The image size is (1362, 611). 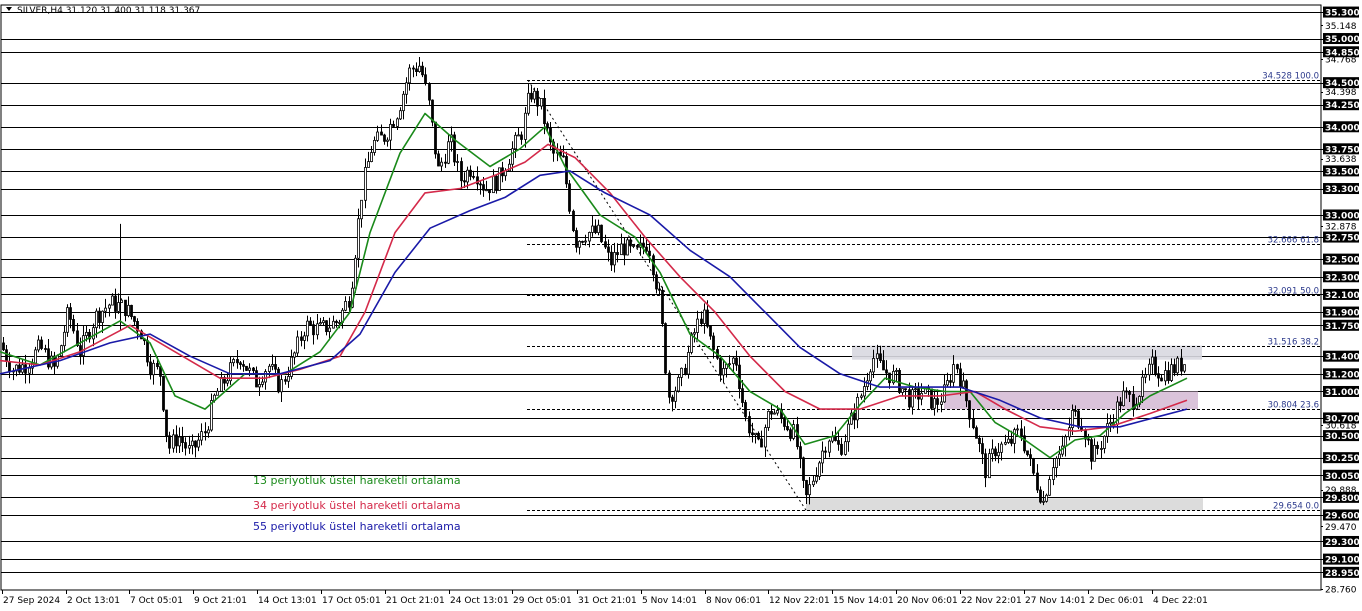 What do you see at coordinates (1342, 437) in the screenshot?
I see `price-tick-label: 30.500` at bounding box center [1342, 437].